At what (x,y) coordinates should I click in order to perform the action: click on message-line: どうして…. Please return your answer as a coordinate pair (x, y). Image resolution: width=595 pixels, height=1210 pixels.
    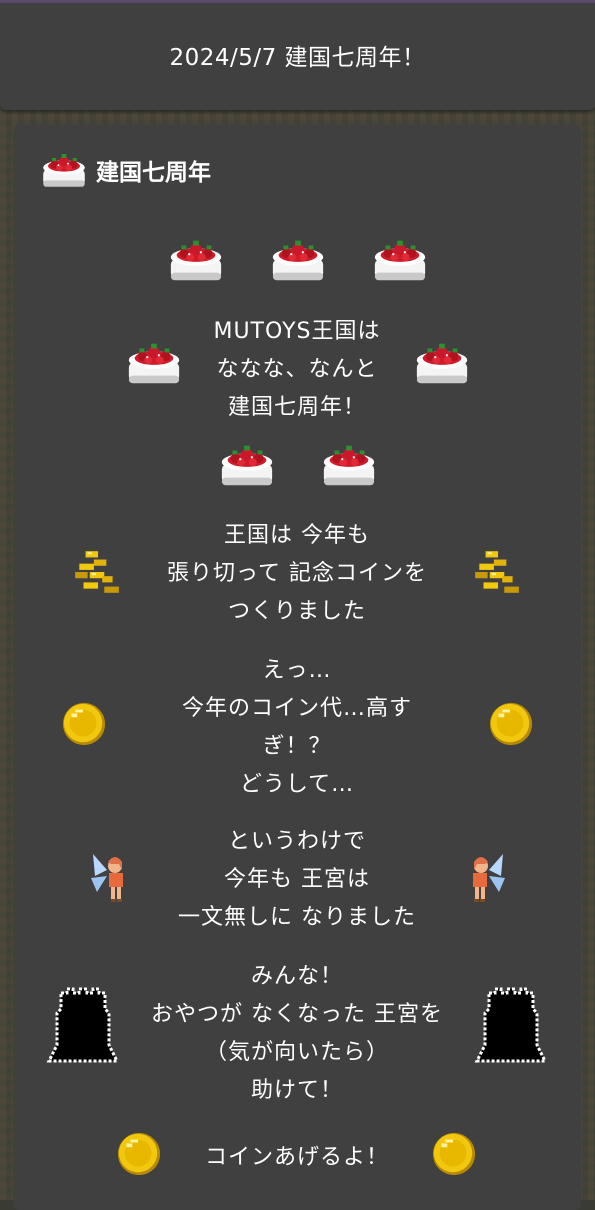
    Looking at the image, I should click on (297, 784).